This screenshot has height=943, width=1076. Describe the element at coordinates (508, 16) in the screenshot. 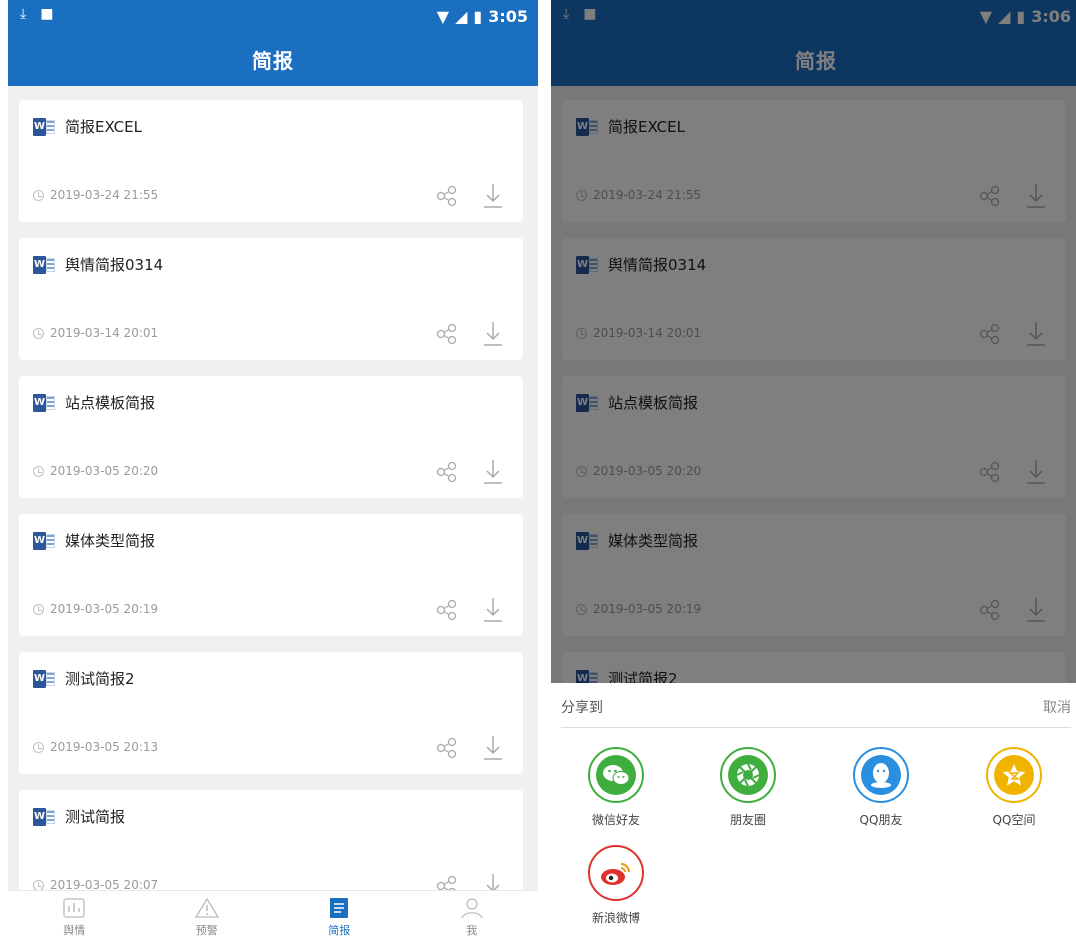

I see `status-time: 3:05` at that location.